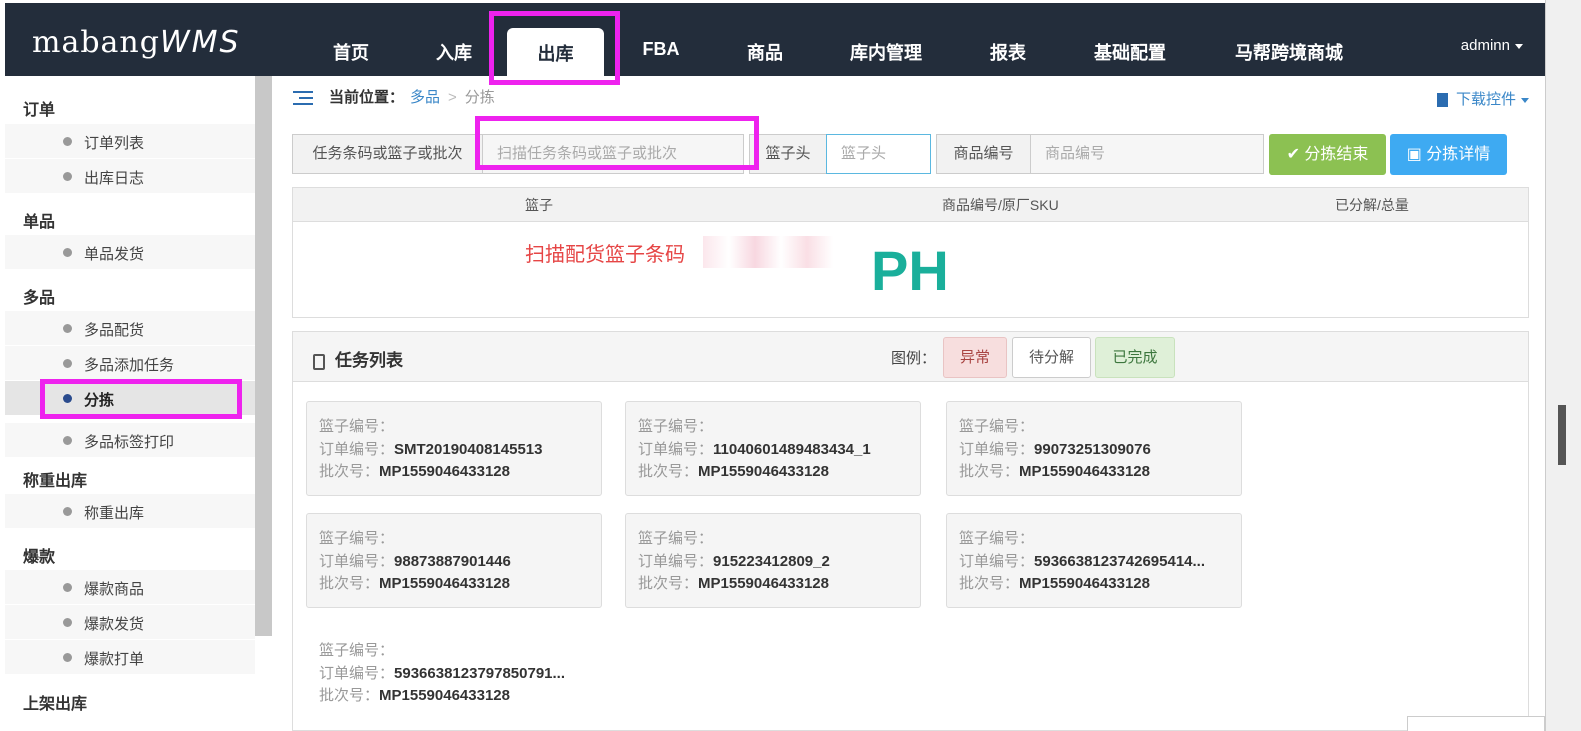 The image size is (1581, 731). What do you see at coordinates (768, 252) in the screenshot?
I see `redacted-block` at bounding box center [768, 252].